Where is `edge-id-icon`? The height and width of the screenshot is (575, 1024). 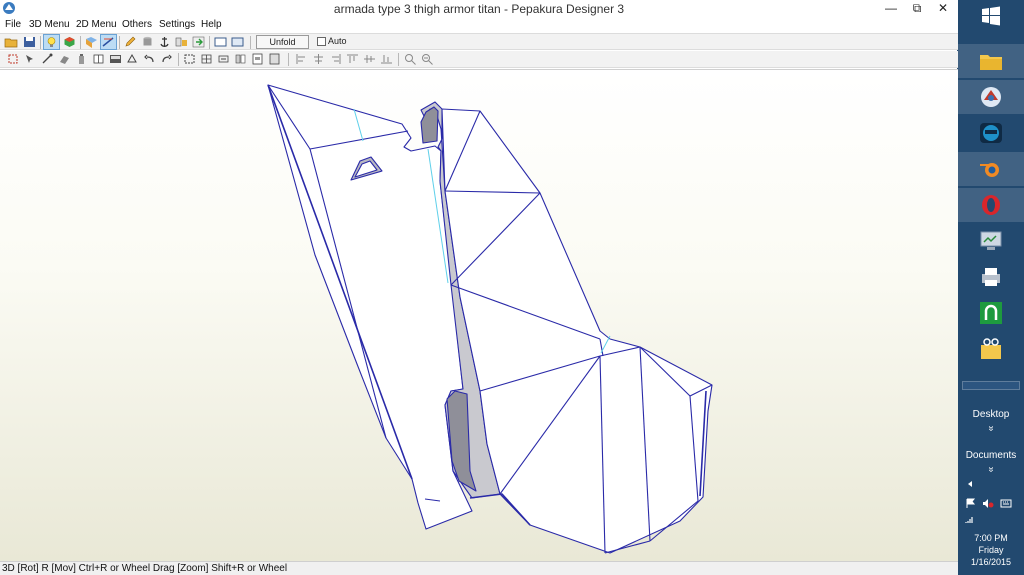 edge-id-icon is located at coordinates (223, 59).